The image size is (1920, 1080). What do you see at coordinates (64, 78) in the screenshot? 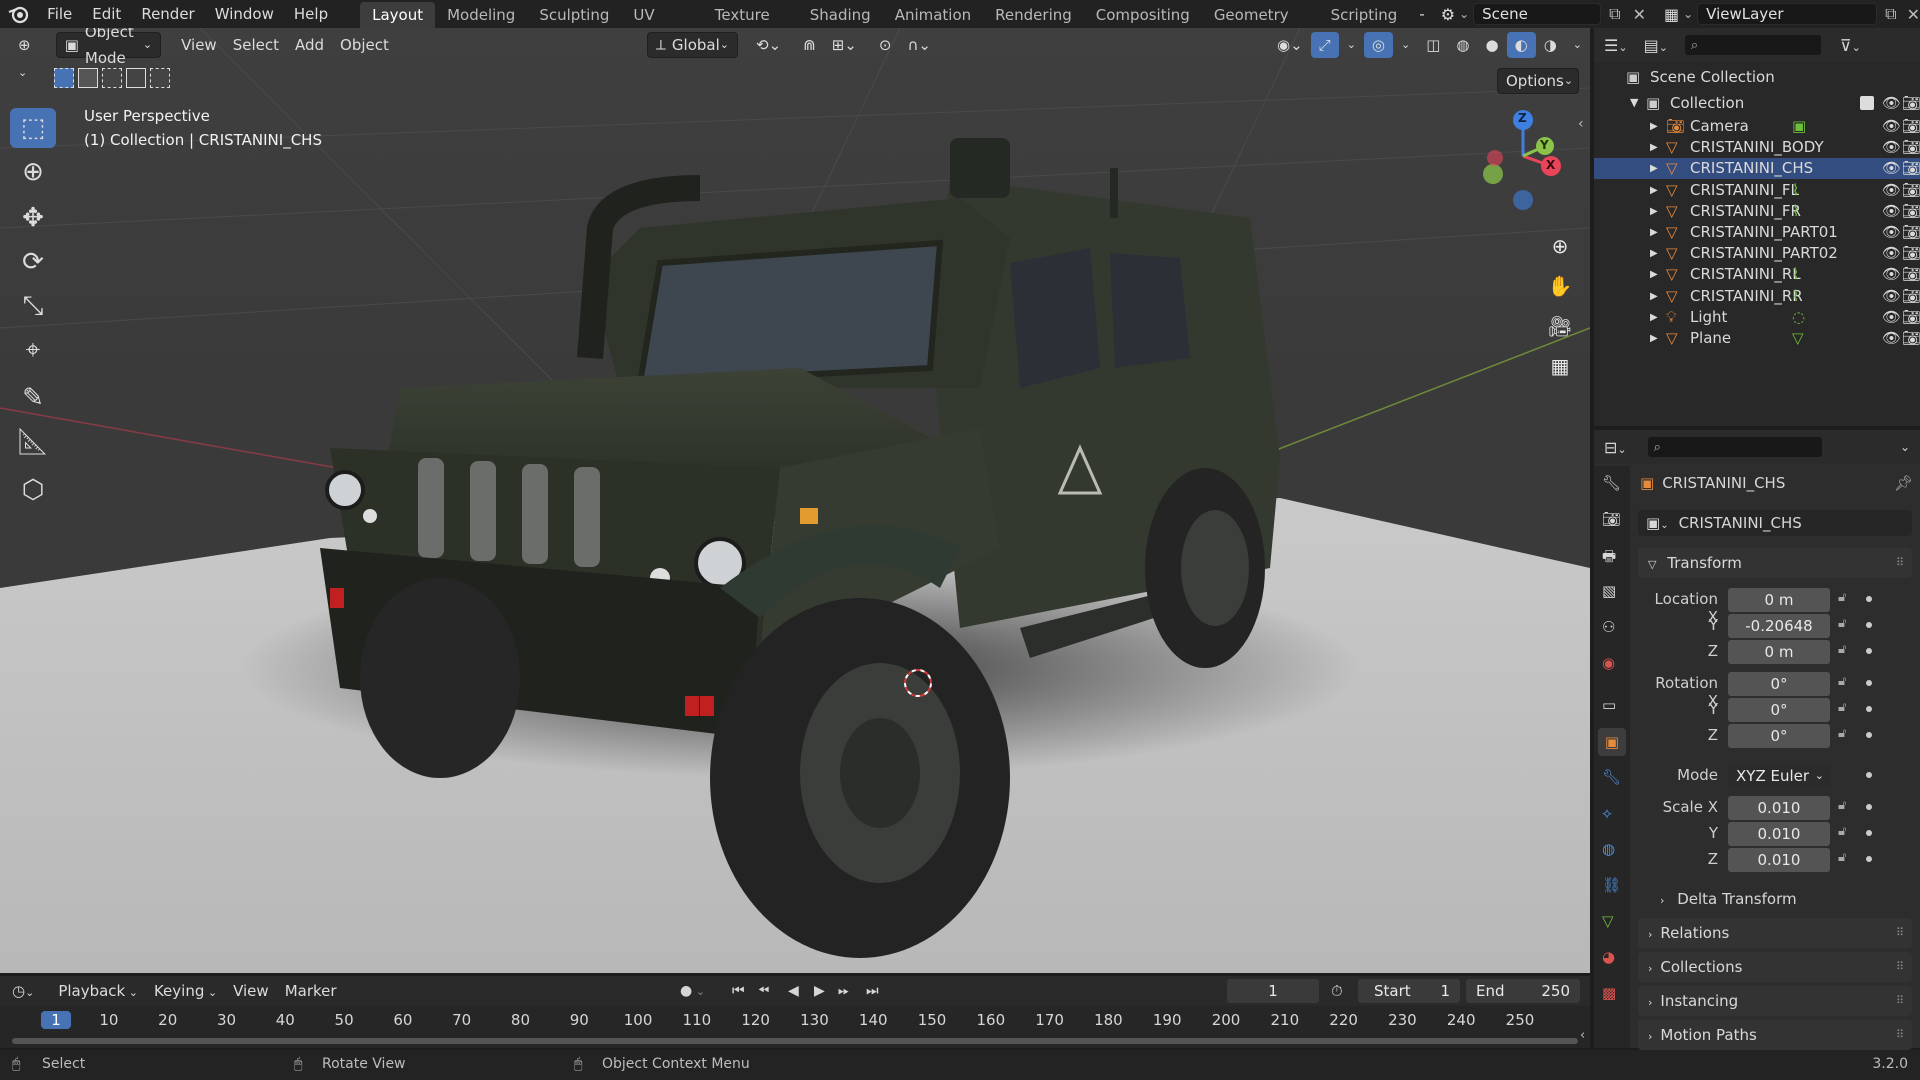
I see `select-new-icon` at bounding box center [64, 78].